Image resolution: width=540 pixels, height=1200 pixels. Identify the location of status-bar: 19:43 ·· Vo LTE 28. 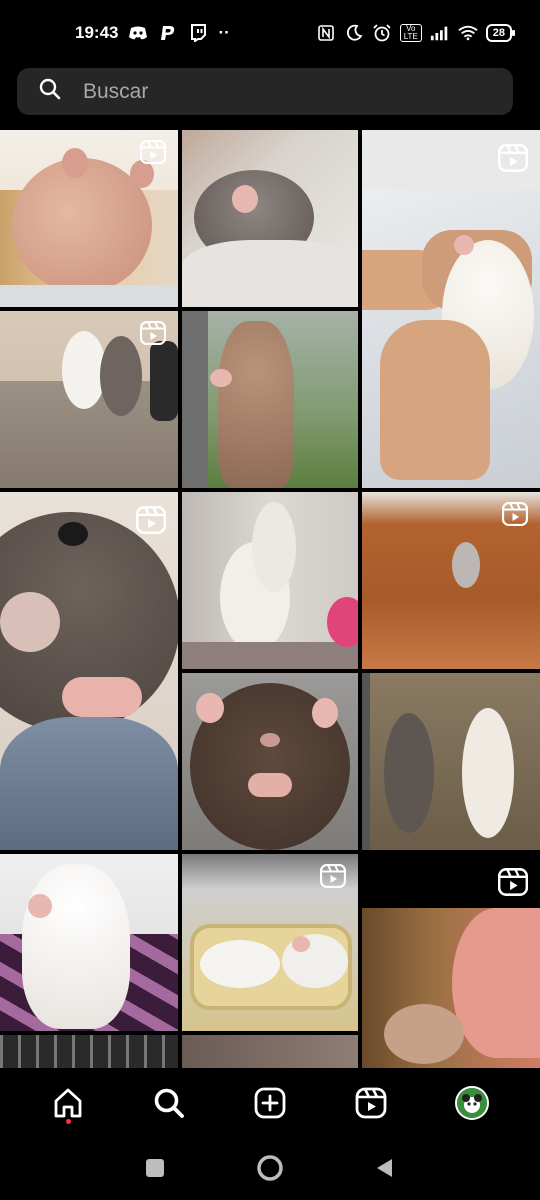
(270, 33).